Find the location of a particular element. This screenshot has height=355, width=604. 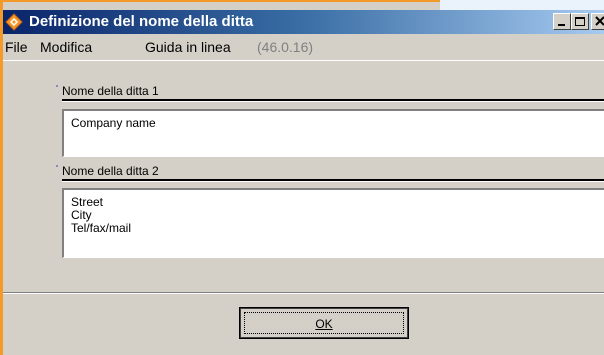

window-bottom-edge is located at coordinates (303, 352).